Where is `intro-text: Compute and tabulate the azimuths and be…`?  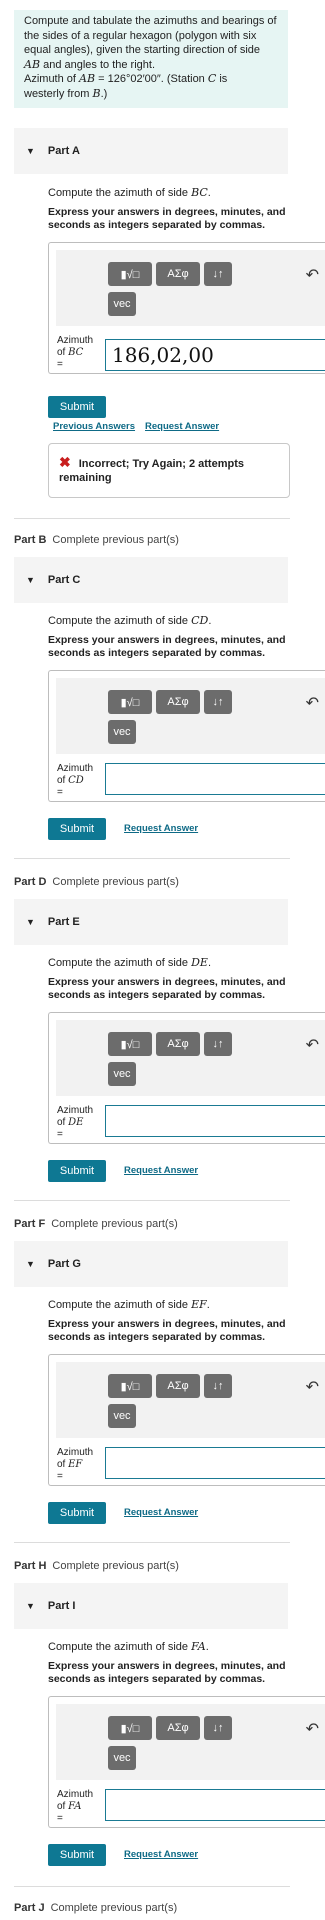
intro-text: Compute and tabulate the azimuths and be… is located at coordinates (150, 21).